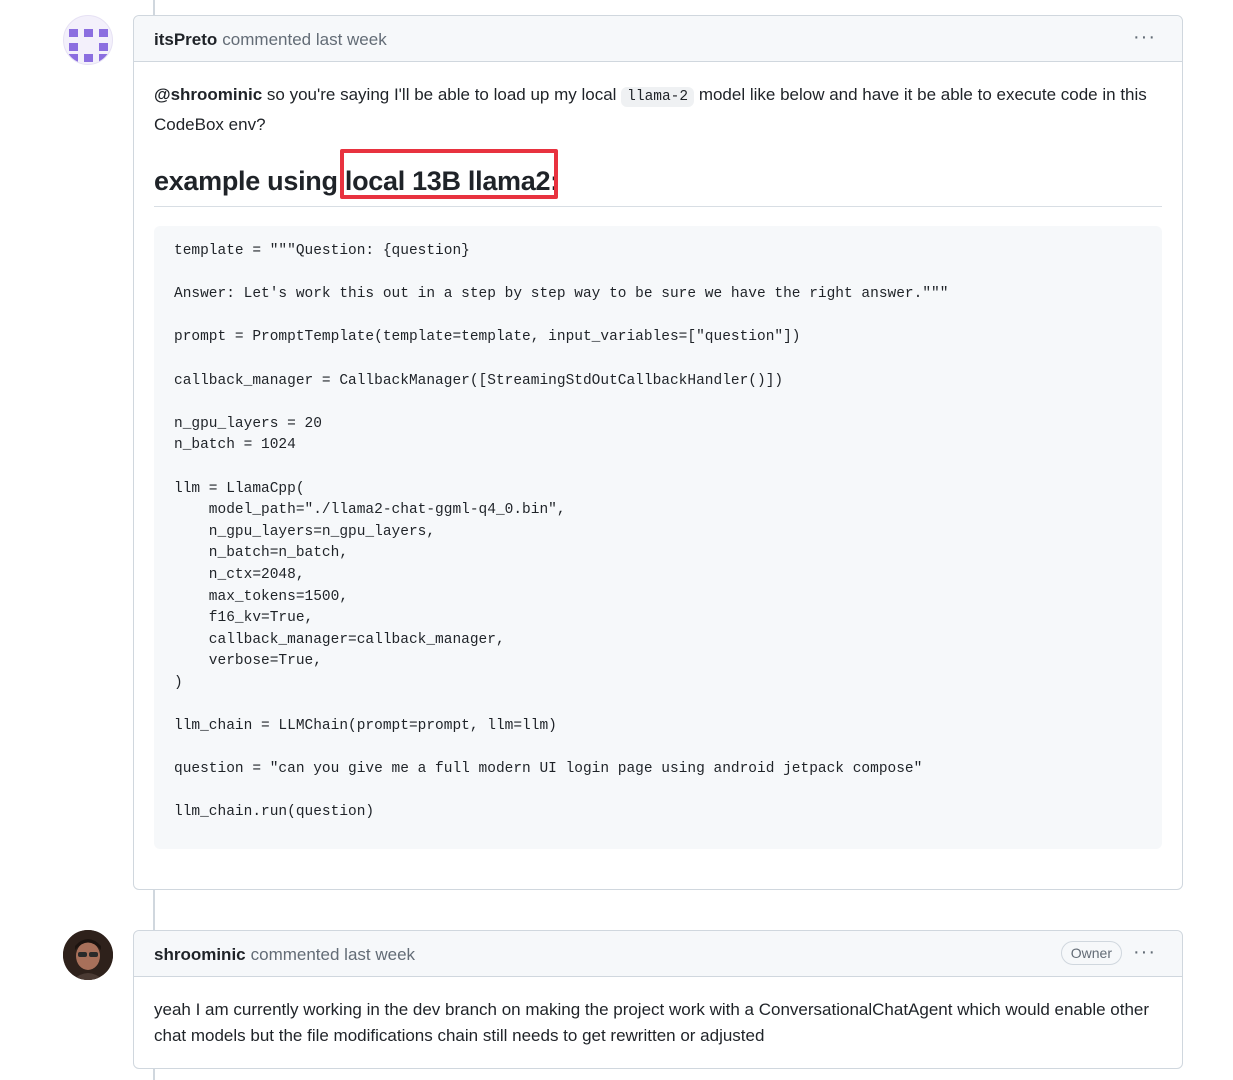 Image resolution: width=1233 pixels, height=1080 pixels. Describe the element at coordinates (658, 954) in the screenshot. I see `comment-header: shroominic commented last week Owner ···` at that location.